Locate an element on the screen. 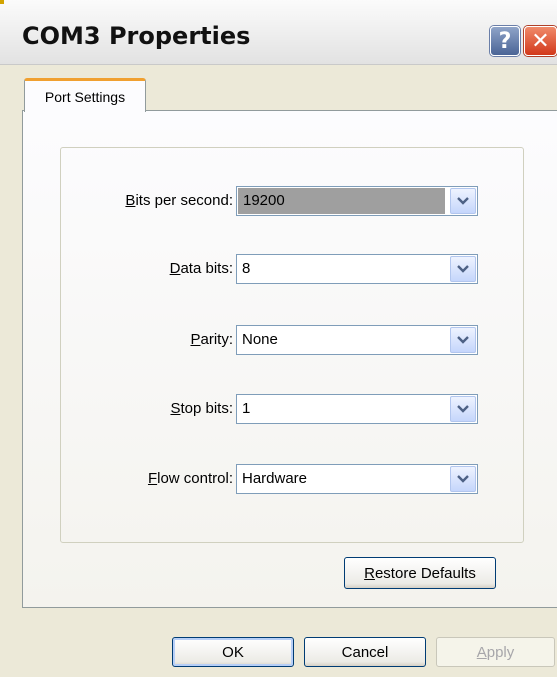 The height and width of the screenshot is (677, 557). bits-per-second-label: Bits per second: is located at coordinates (179, 201).